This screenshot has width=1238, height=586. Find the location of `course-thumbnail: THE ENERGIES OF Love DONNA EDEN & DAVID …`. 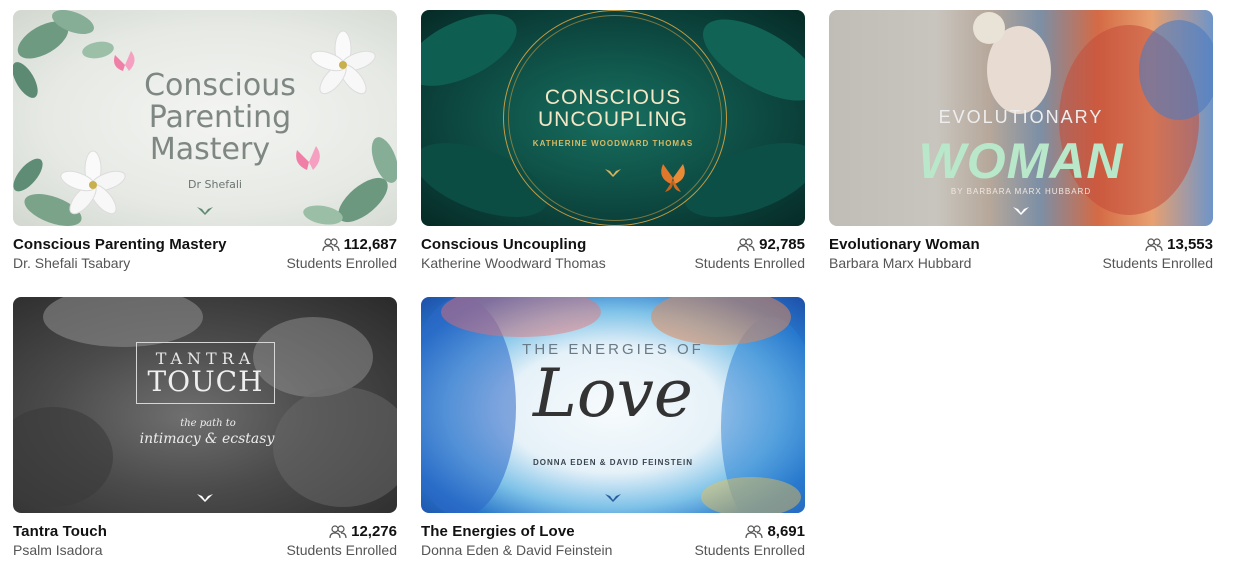

course-thumbnail: THE ENERGIES OF Love DONNA EDEN & DAVID … is located at coordinates (613, 405).